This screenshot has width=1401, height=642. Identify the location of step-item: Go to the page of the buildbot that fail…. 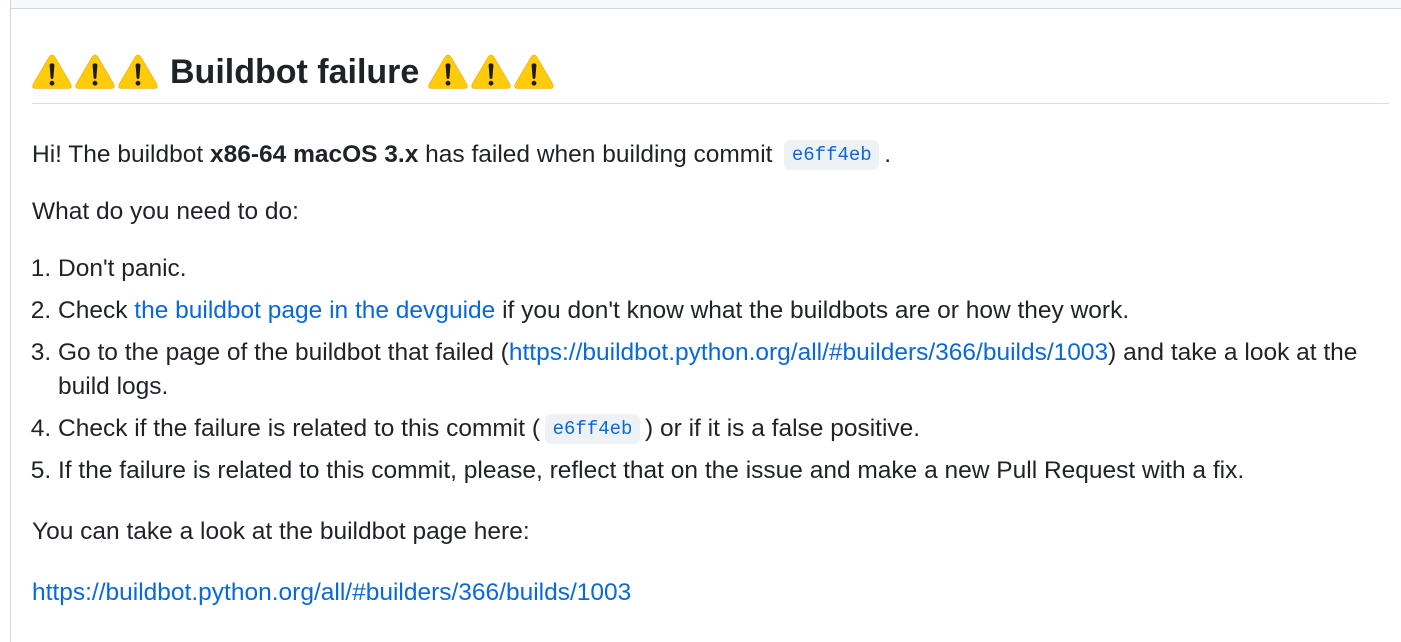
(723, 370).